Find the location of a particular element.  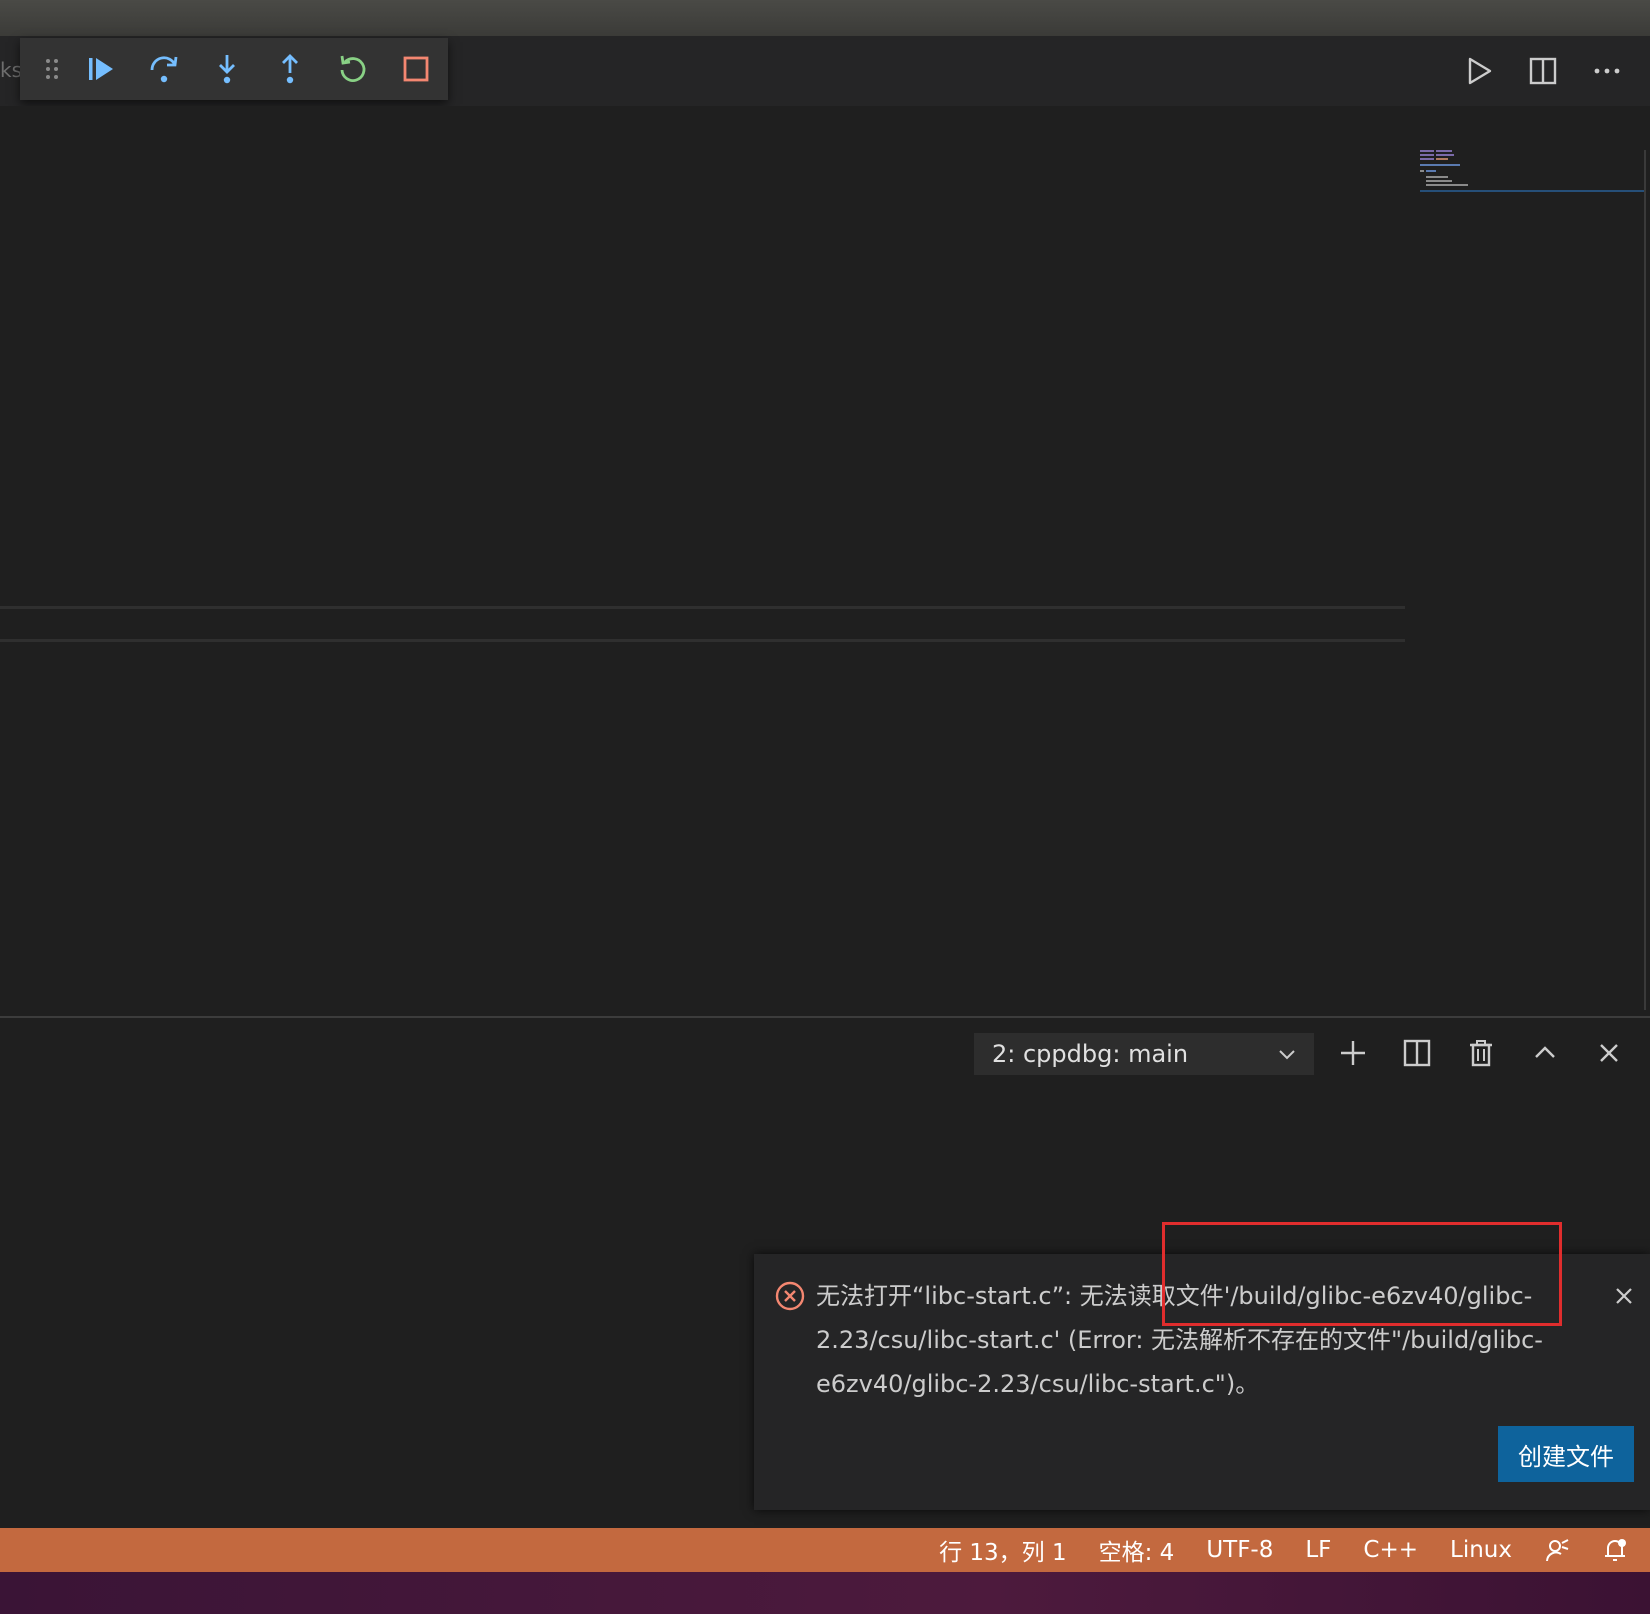

run-icon is located at coordinates (1479, 71).